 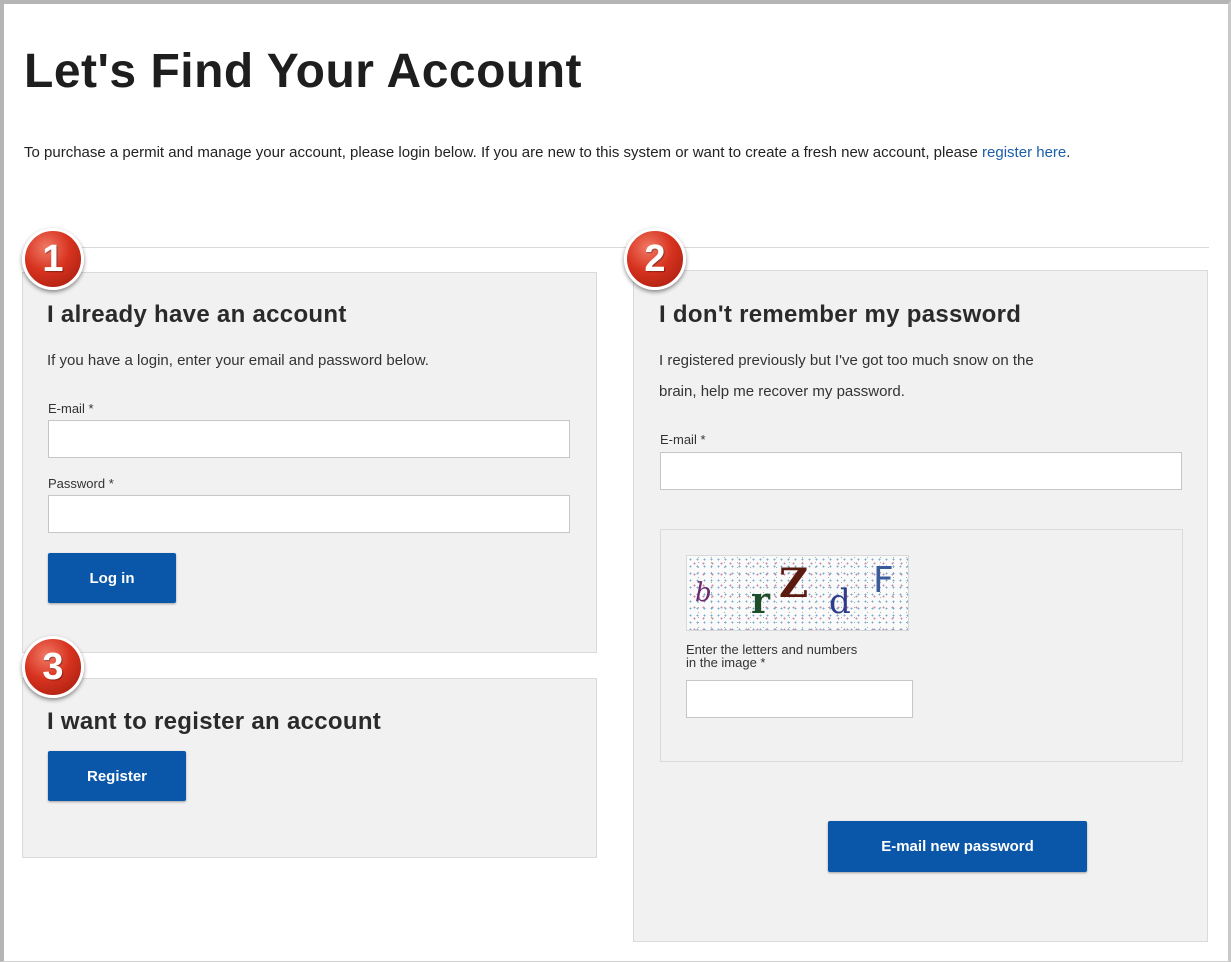 What do you see at coordinates (1024, 152) in the screenshot?
I see `register-here-link: register here` at bounding box center [1024, 152].